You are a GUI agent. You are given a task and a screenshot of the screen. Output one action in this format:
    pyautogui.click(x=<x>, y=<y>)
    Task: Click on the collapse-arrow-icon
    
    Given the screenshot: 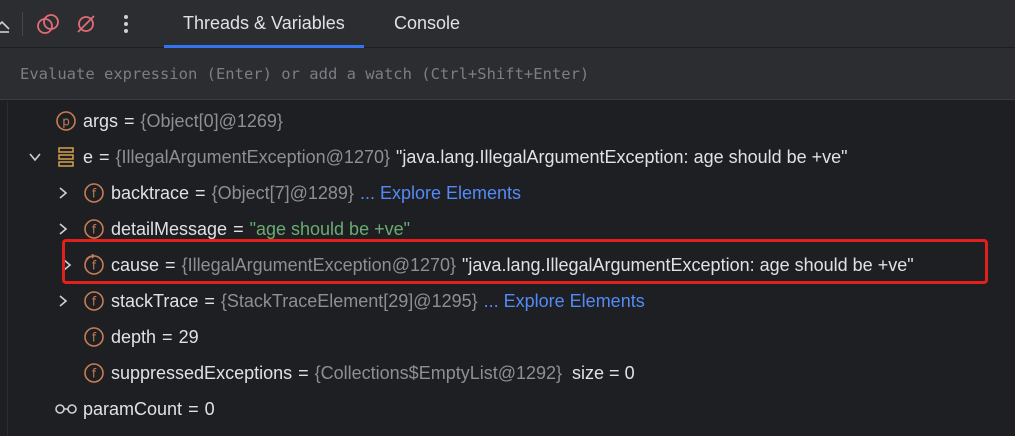 What is the action you would take?
    pyautogui.click(x=35, y=157)
    